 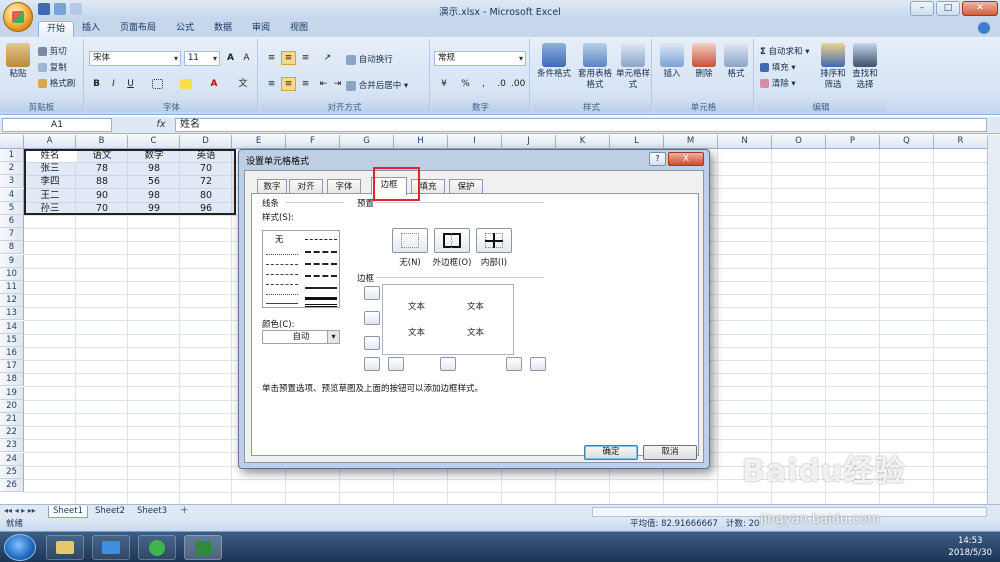 I want to click on cell-A3: 李四, so click(x=50, y=181).